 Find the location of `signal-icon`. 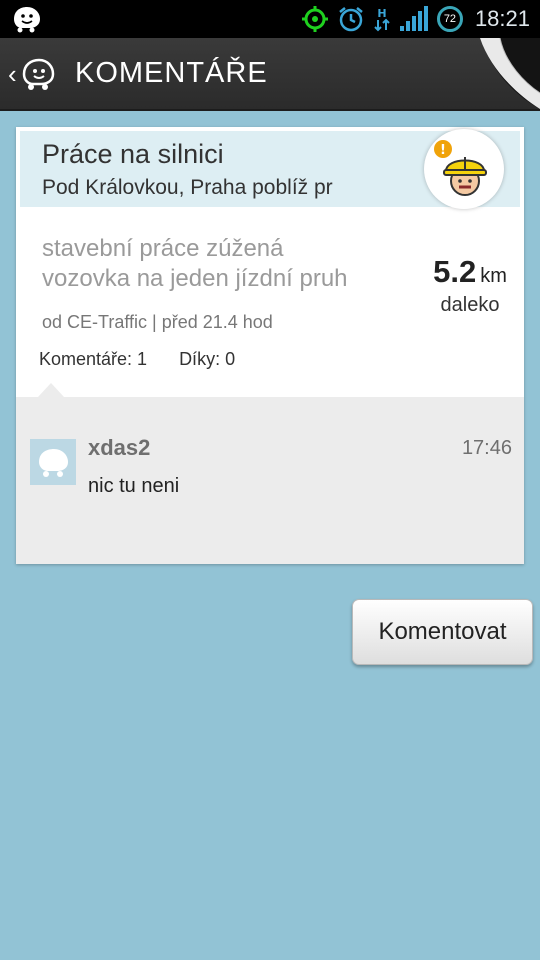

signal-icon is located at coordinates (413, 18).